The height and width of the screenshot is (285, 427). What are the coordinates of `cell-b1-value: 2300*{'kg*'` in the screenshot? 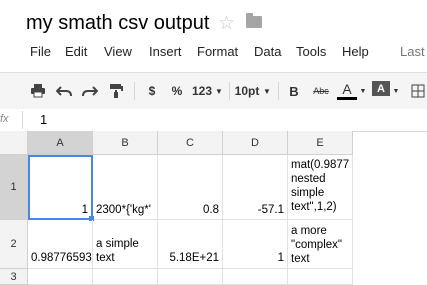 It's located at (123, 210).